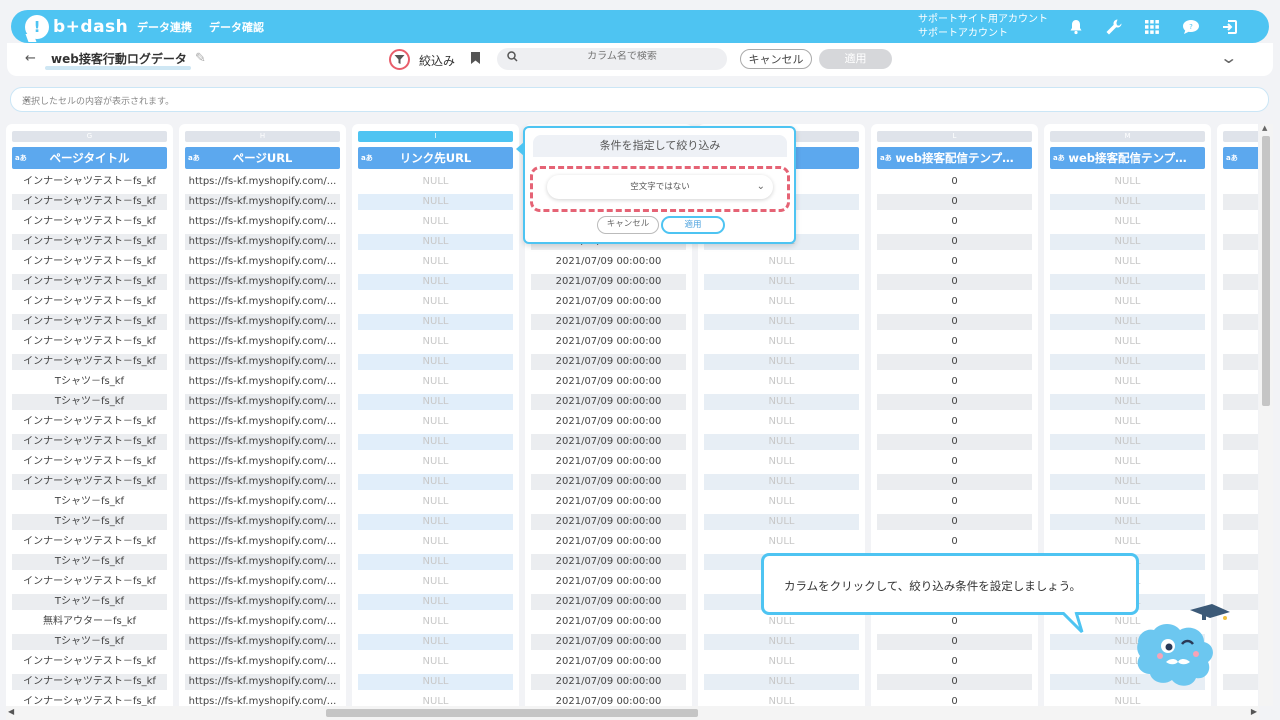 The image size is (1280, 720). Describe the element at coordinates (660, 187) in the screenshot. I see `condition-select: 空文字ではない ⌄` at that location.